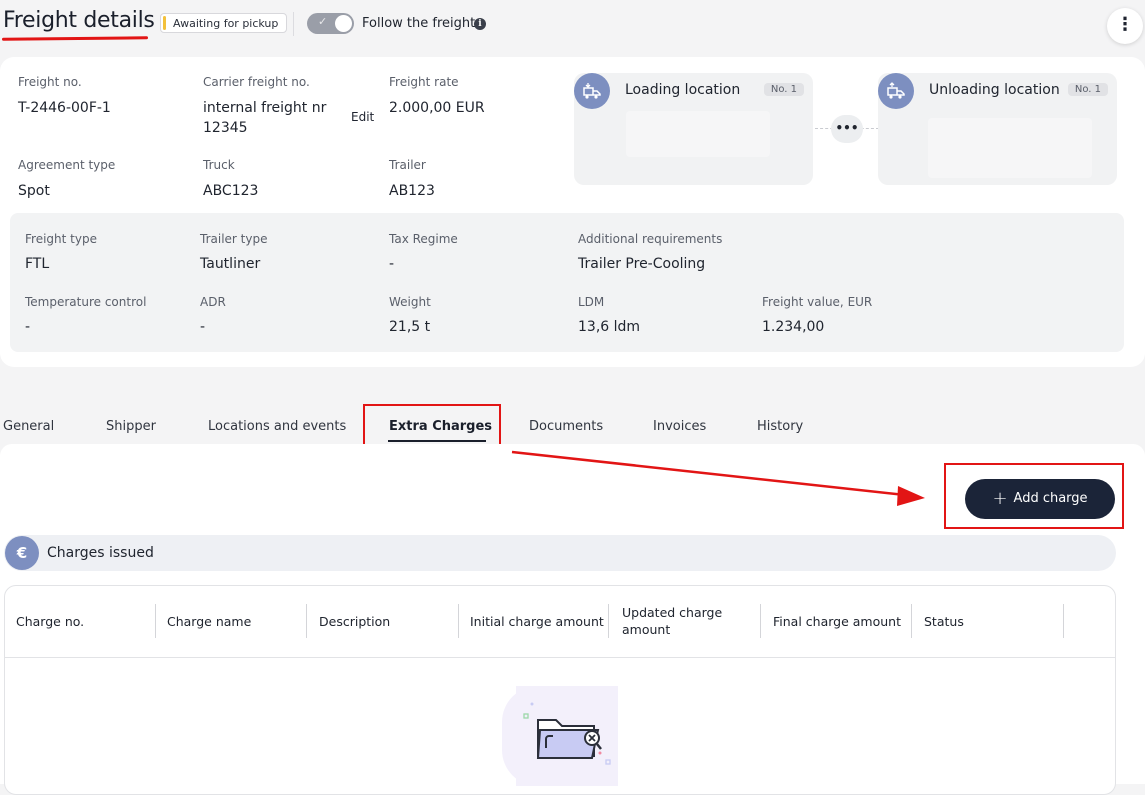 The width and height of the screenshot is (1145, 795). What do you see at coordinates (591, 302) in the screenshot?
I see `ldm-label: LDM` at bounding box center [591, 302].